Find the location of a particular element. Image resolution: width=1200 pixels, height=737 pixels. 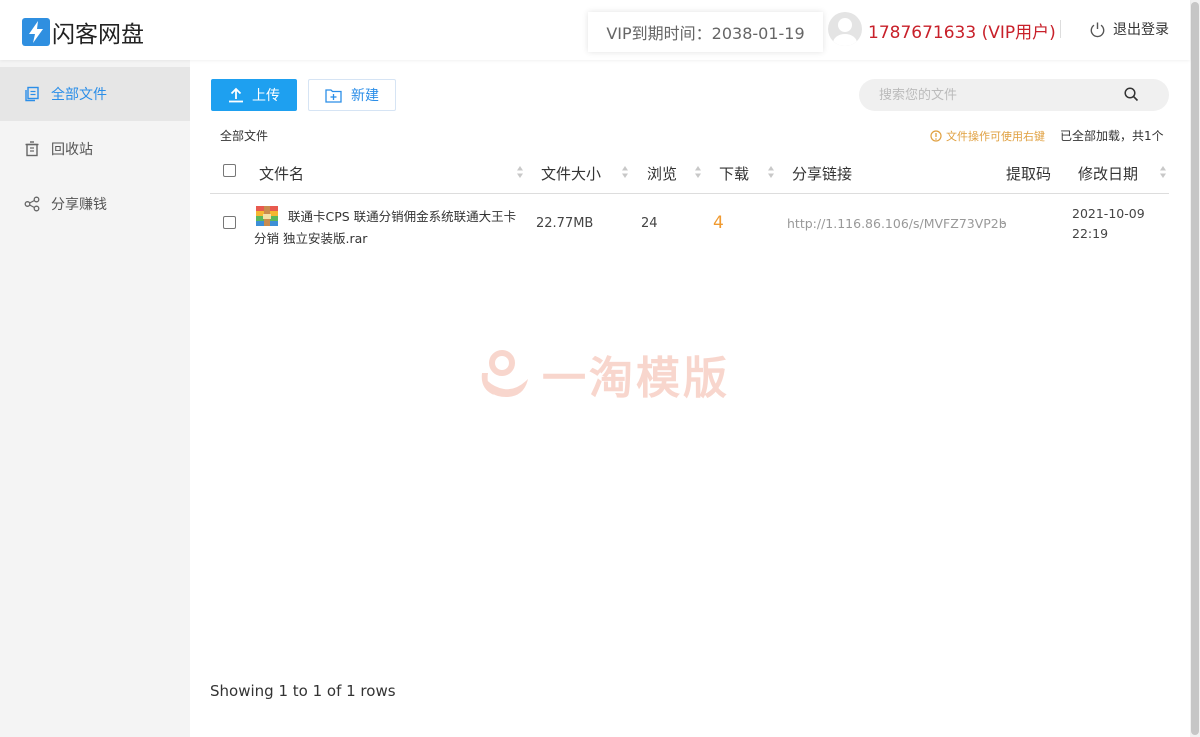

logout-label: 退出登录 is located at coordinates (1141, 30).